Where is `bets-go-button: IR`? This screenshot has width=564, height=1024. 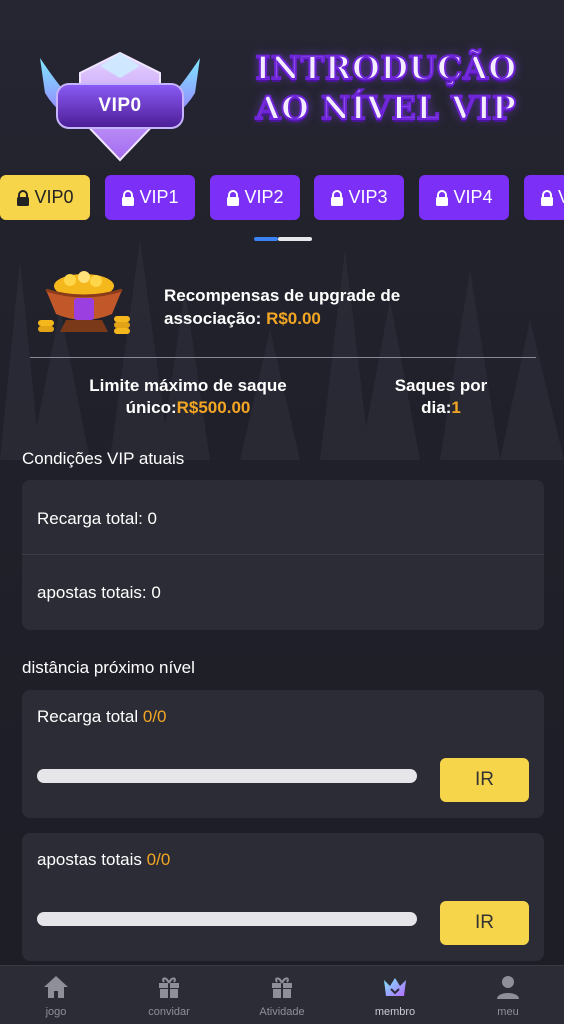
bets-go-button: IR is located at coordinates (484, 923).